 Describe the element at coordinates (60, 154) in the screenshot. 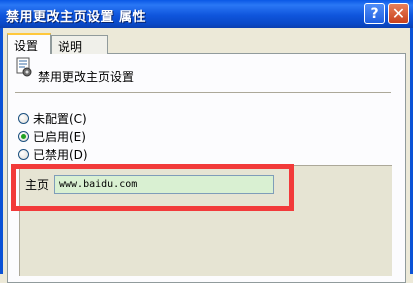

I see `radio-label: 已禁用(D)` at that location.